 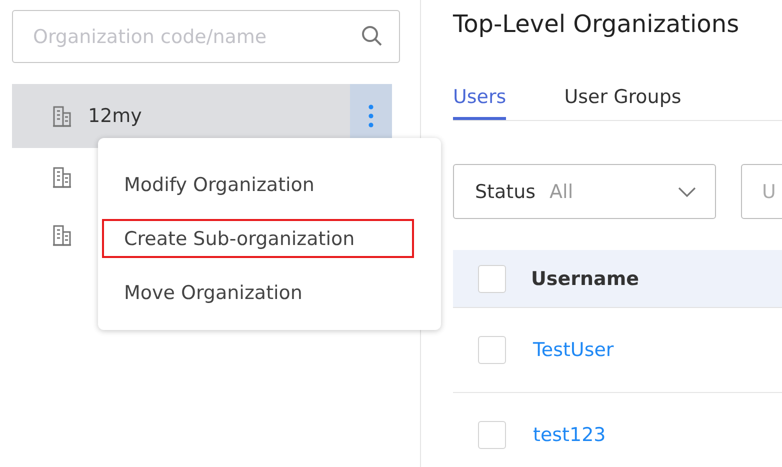 I want to click on page-title: Top-Level Organizations, so click(x=596, y=25).